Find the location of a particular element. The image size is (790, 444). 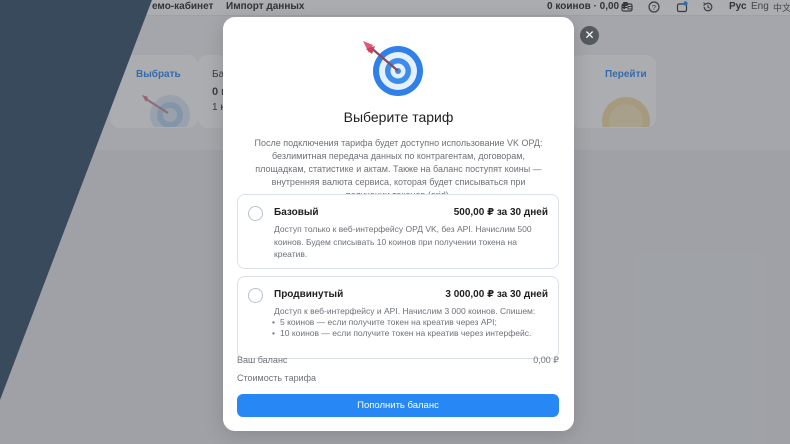

modal-title: Выберите тариф is located at coordinates (398, 117).